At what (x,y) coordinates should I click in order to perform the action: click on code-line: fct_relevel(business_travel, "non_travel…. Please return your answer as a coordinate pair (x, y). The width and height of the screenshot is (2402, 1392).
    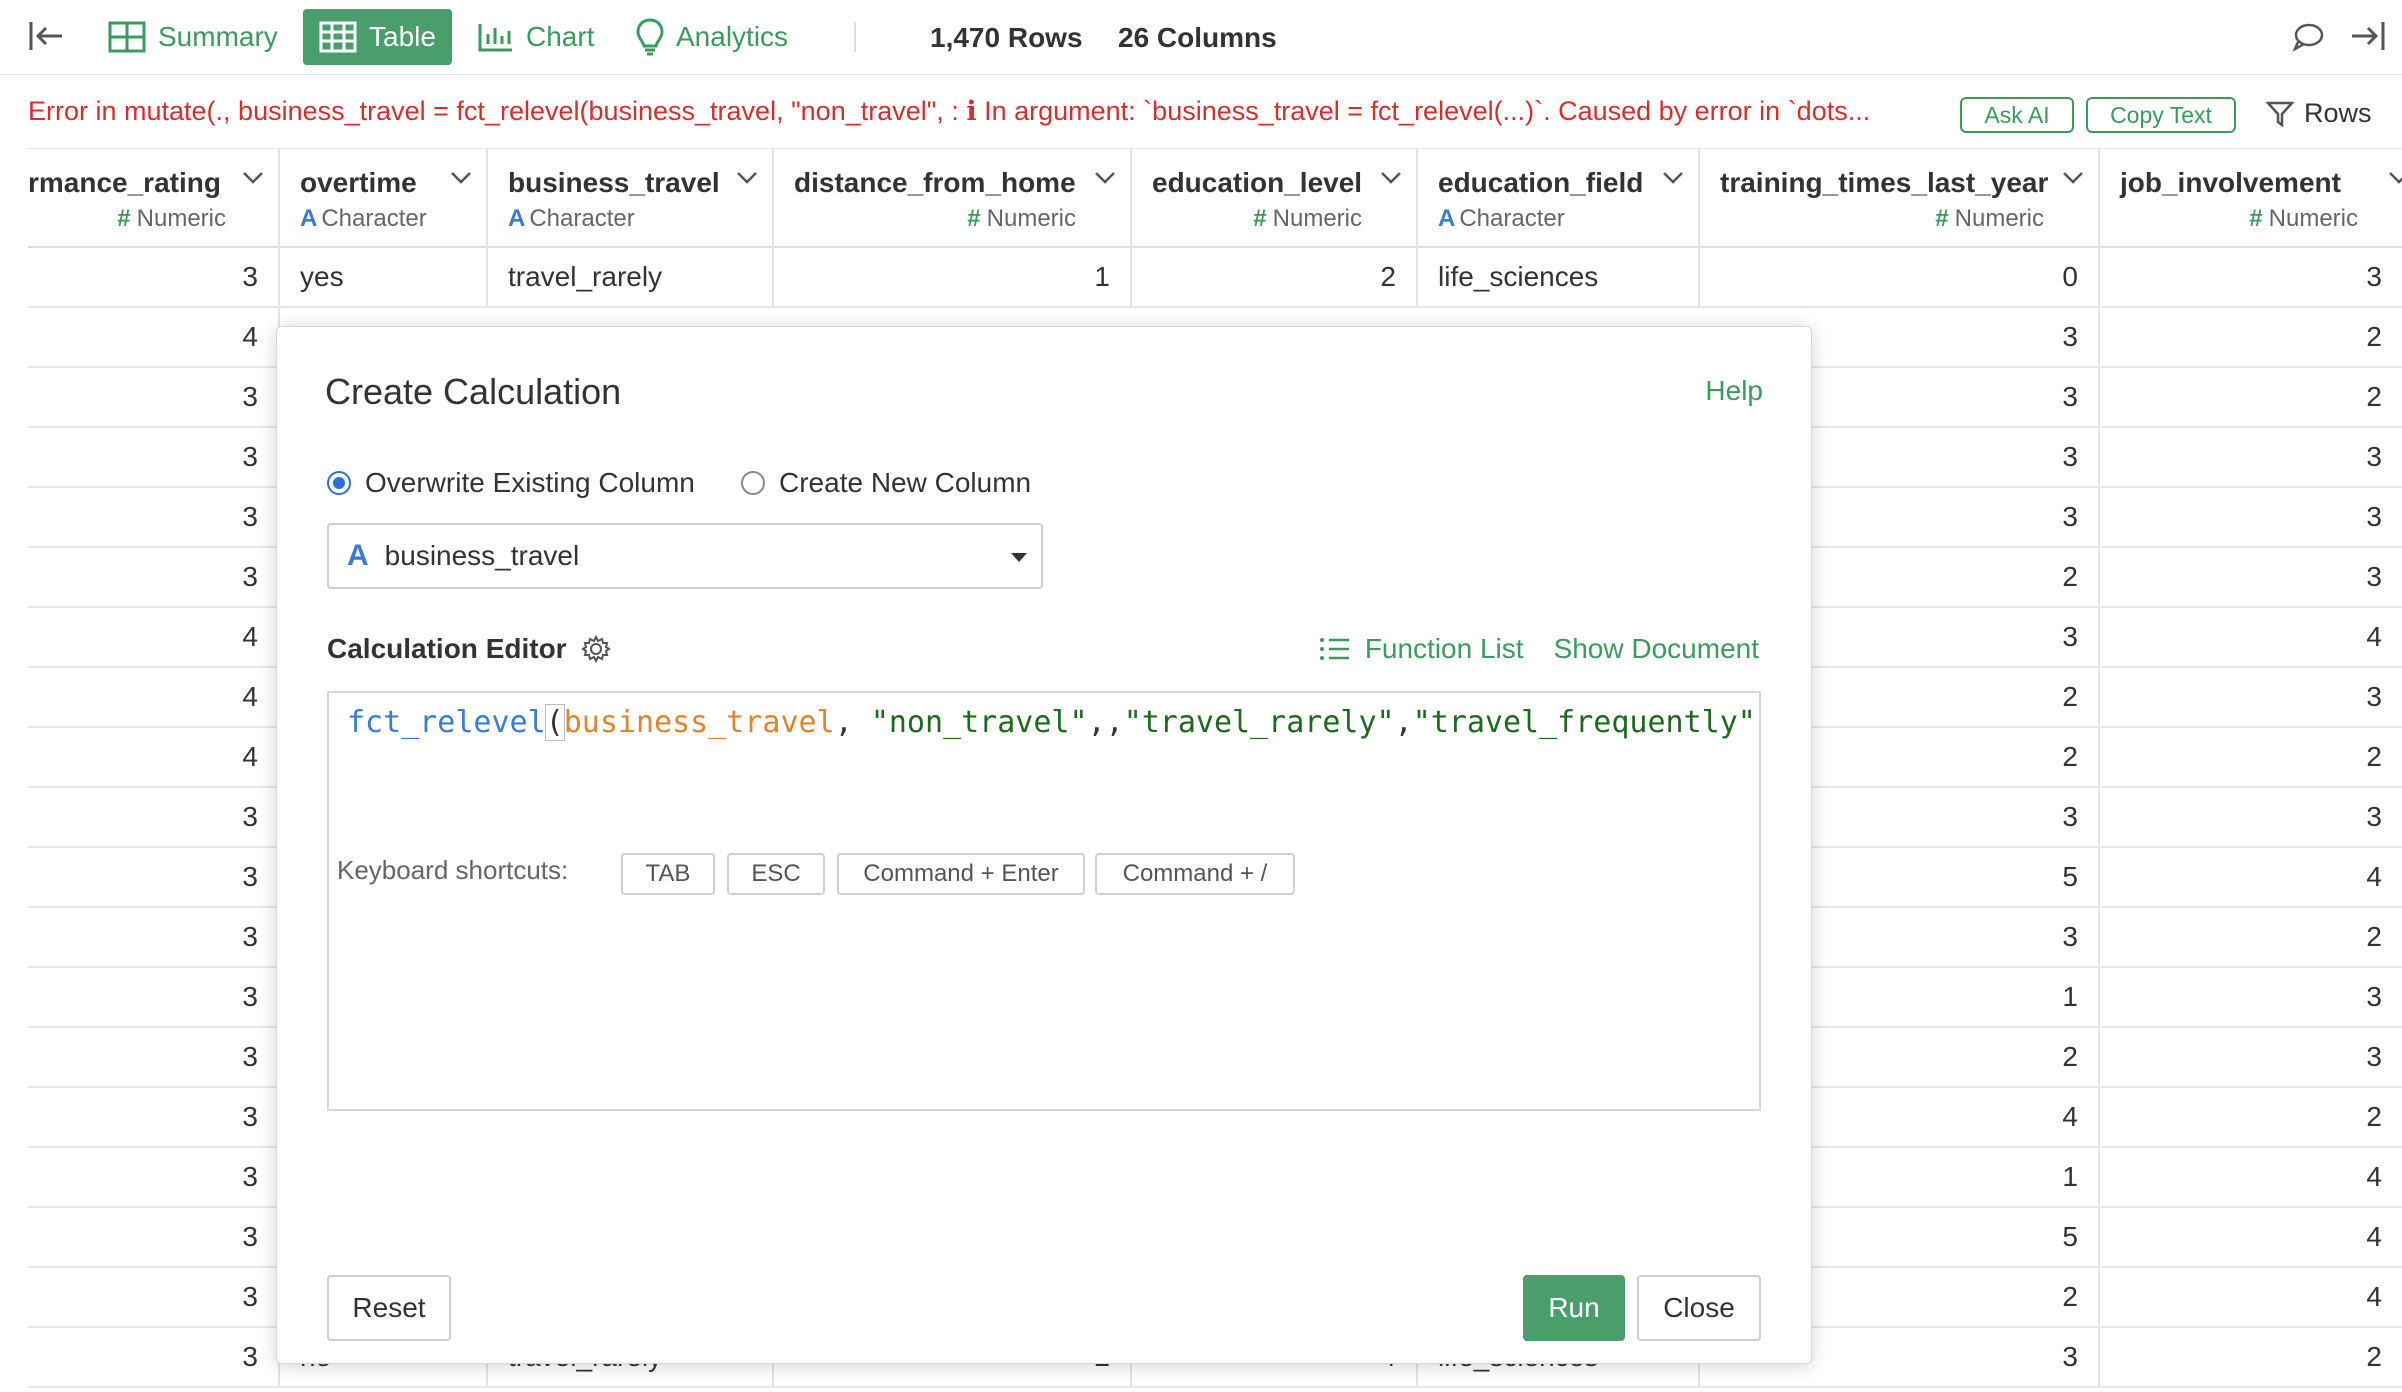
    Looking at the image, I should click on (1051, 723).